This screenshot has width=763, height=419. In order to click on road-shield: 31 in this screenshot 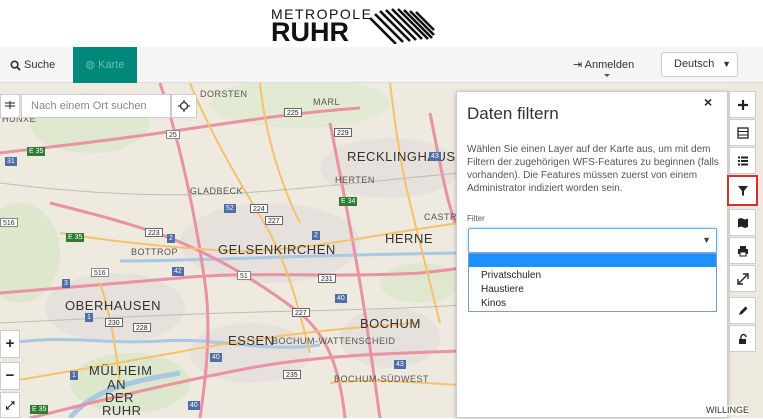, I will do `click(11, 161)`.